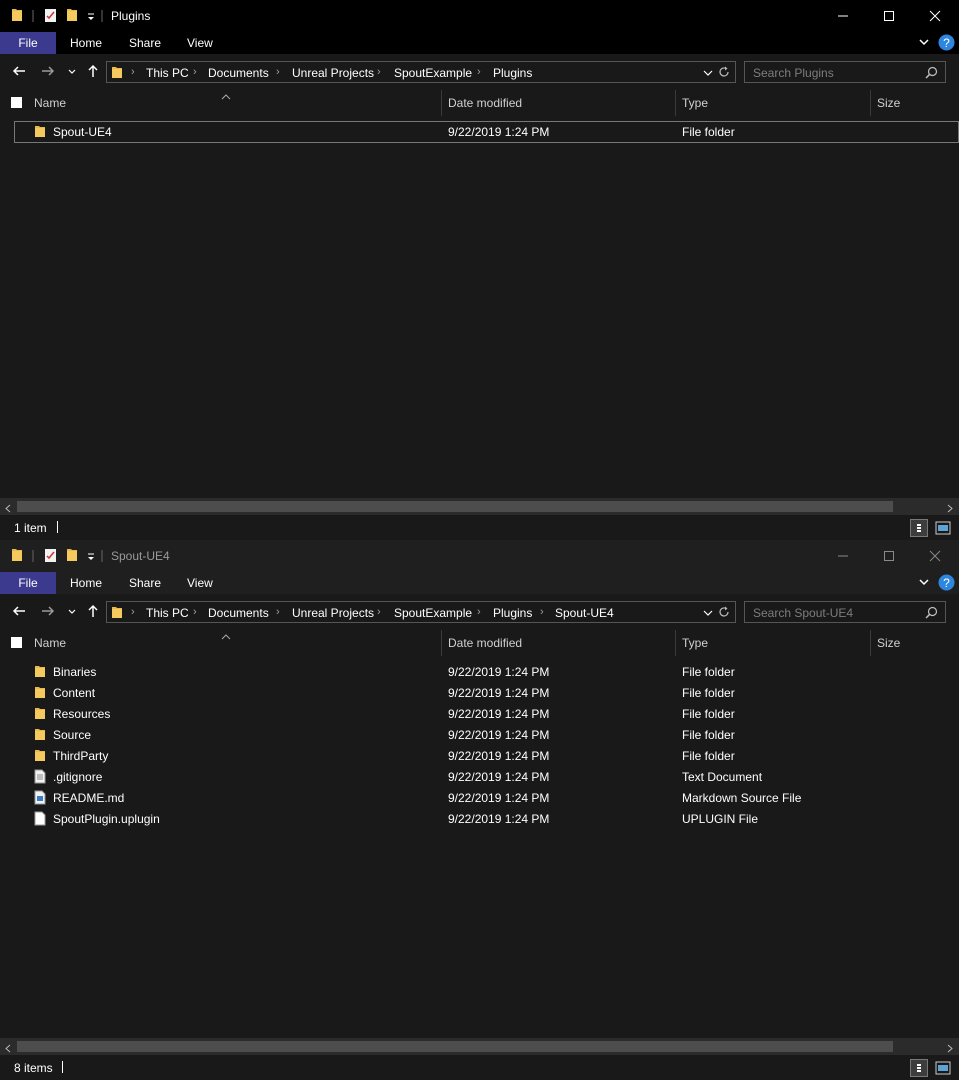 This screenshot has width=959, height=1080. I want to click on list-item: Resources 9/22/2019 1:24 PM File folder, so click(486, 713).